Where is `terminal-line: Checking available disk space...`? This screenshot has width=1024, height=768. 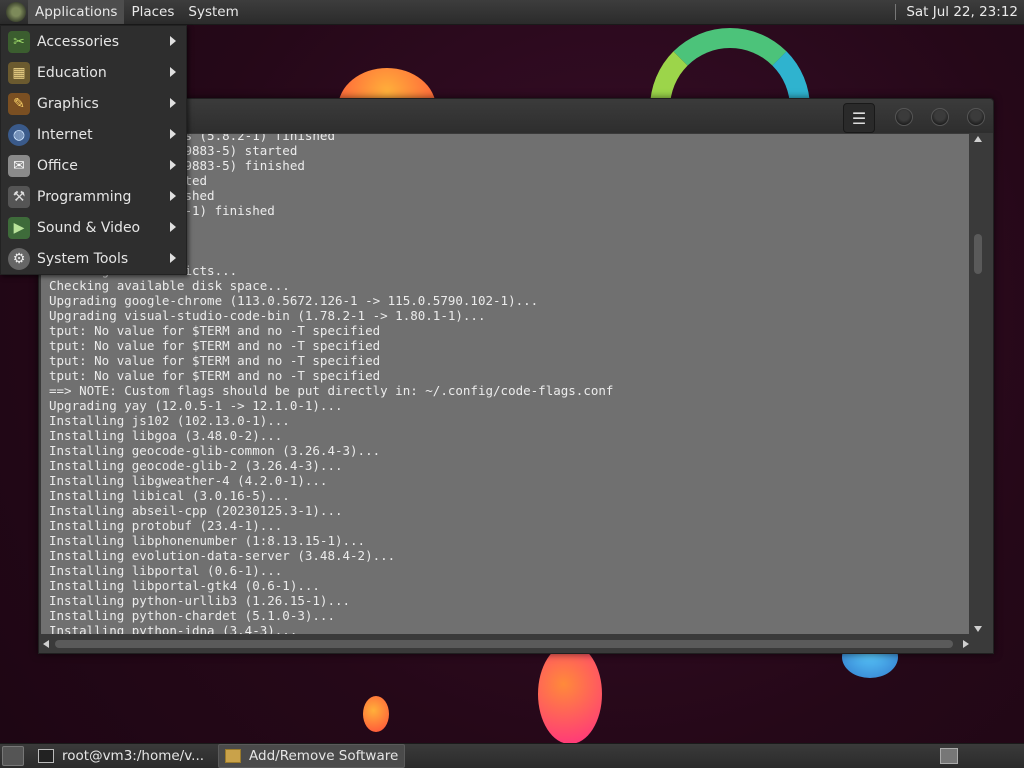 terminal-line: Checking available disk space... is located at coordinates (169, 285).